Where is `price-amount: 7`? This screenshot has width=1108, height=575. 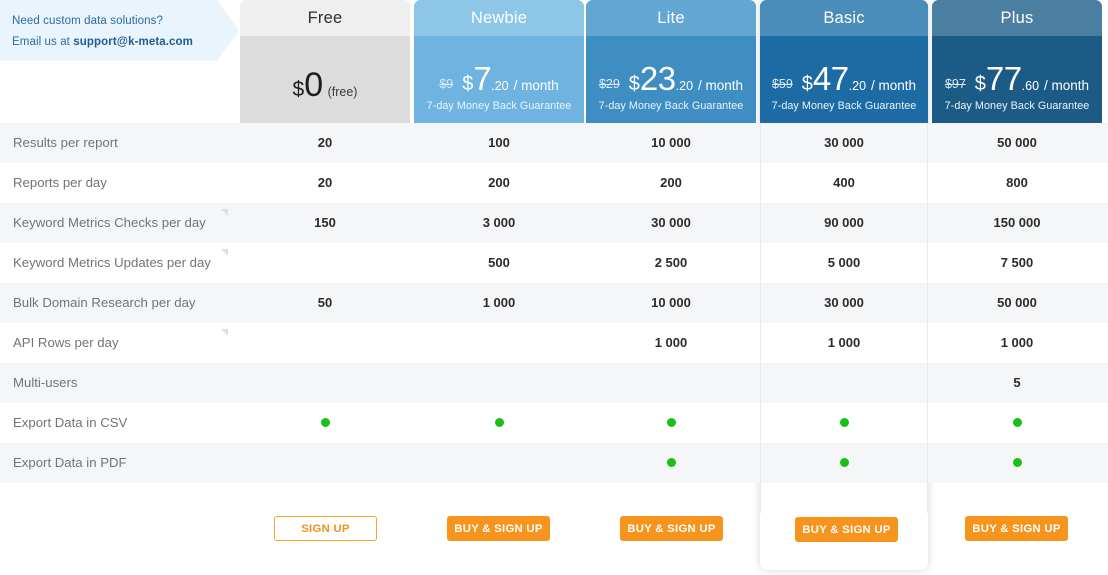 price-amount: 7 is located at coordinates (482, 78).